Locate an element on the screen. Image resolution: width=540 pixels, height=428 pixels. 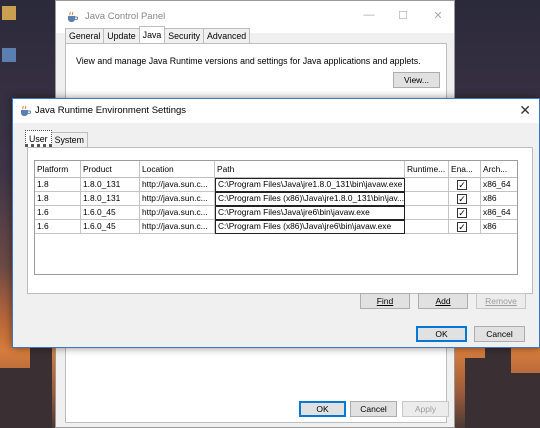
path-cell: C:\Program Files\Java\jre6\bin\javaw.exe is located at coordinates (310, 213).